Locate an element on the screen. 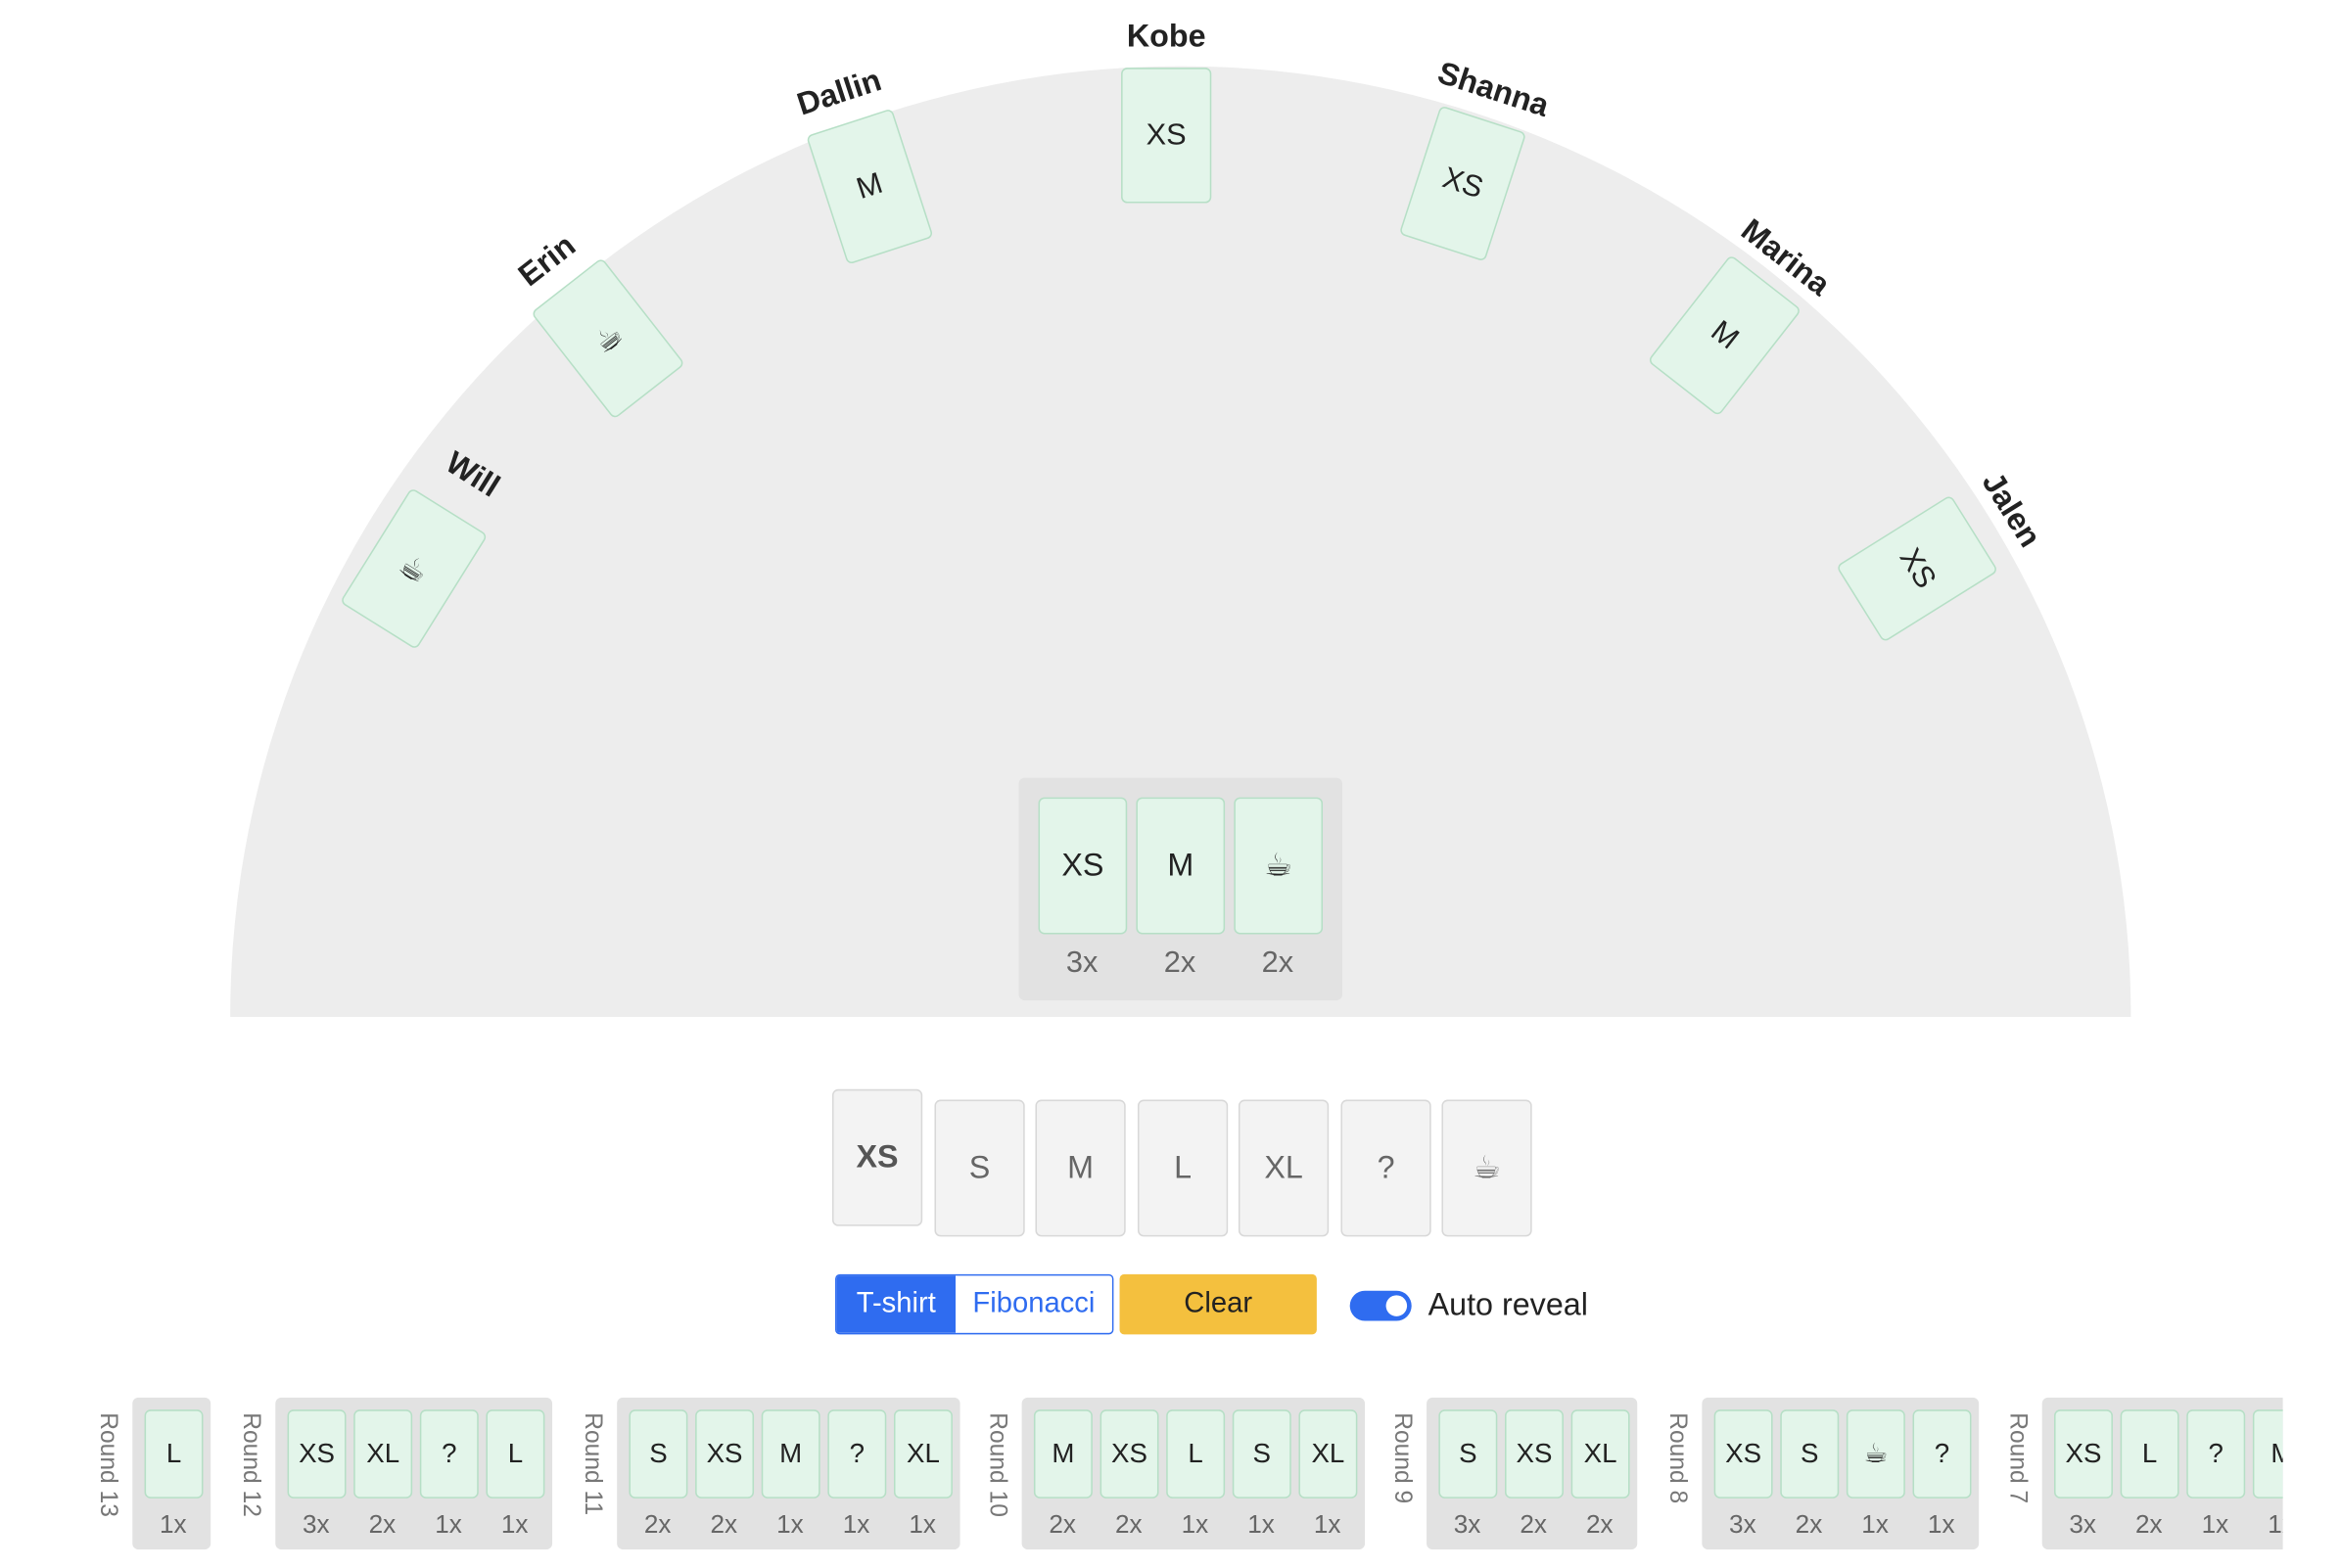 The image size is (2340, 1568). round-vote: L 2x is located at coordinates (2149, 1475).